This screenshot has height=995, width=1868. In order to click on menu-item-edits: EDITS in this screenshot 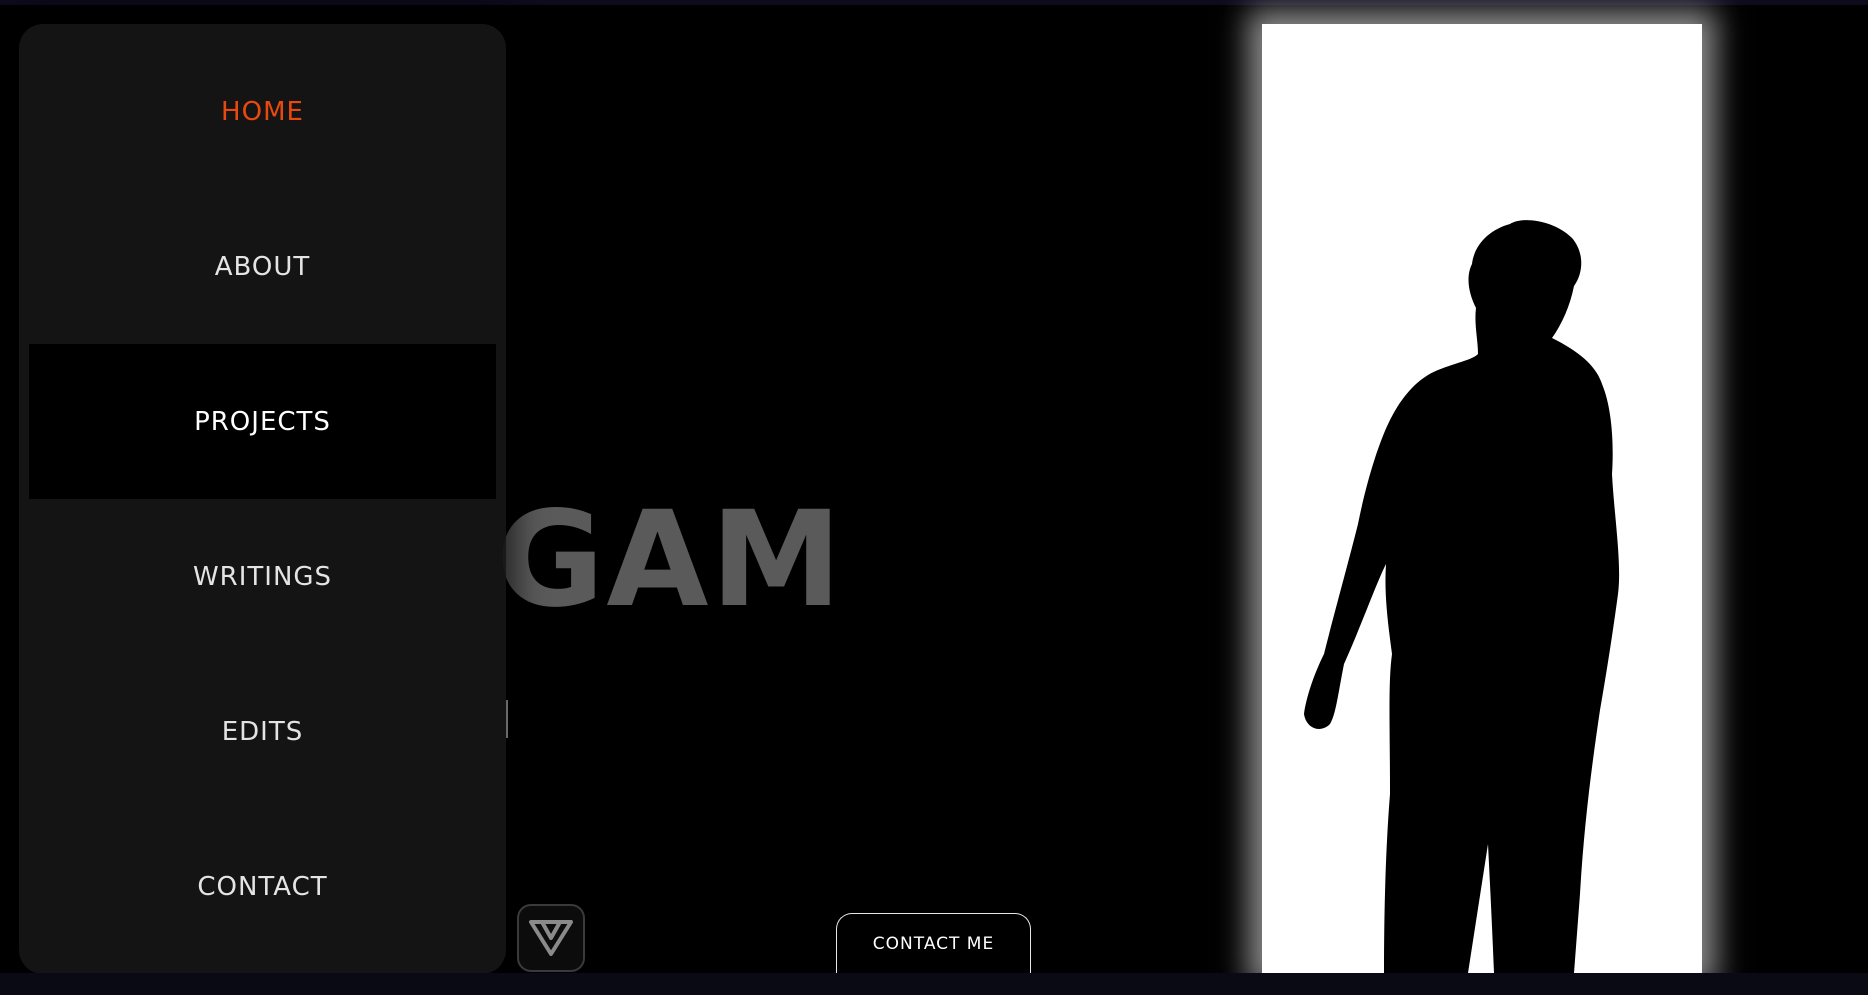, I will do `click(262, 731)`.